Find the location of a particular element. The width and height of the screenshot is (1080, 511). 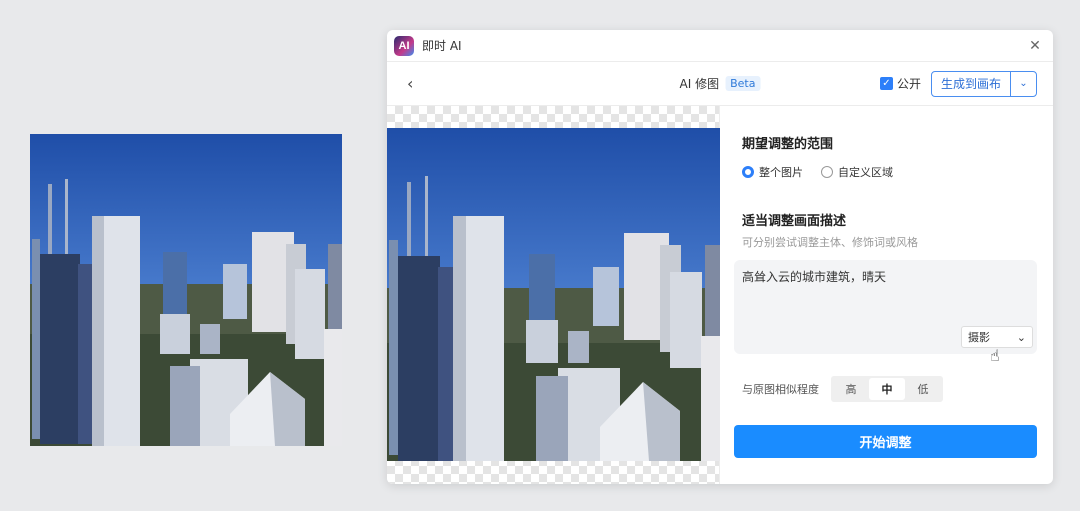

generate-split-button: 生成到画布 ⌄ is located at coordinates (983, 83).